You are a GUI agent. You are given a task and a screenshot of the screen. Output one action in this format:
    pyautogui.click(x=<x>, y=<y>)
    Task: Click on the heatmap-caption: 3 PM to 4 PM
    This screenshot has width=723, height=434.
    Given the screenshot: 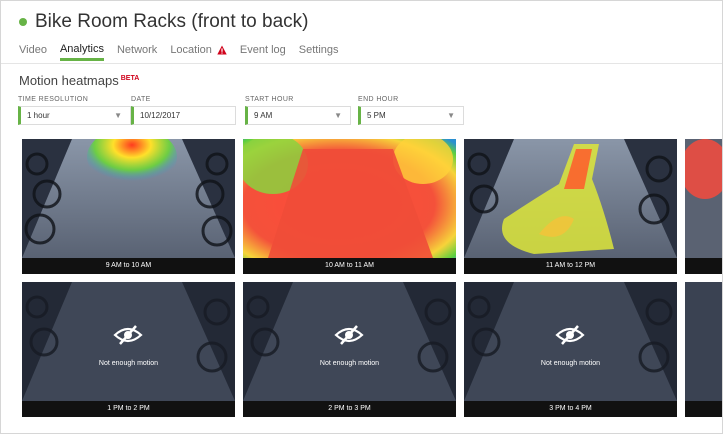 What is the action you would take?
    pyautogui.click(x=570, y=409)
    